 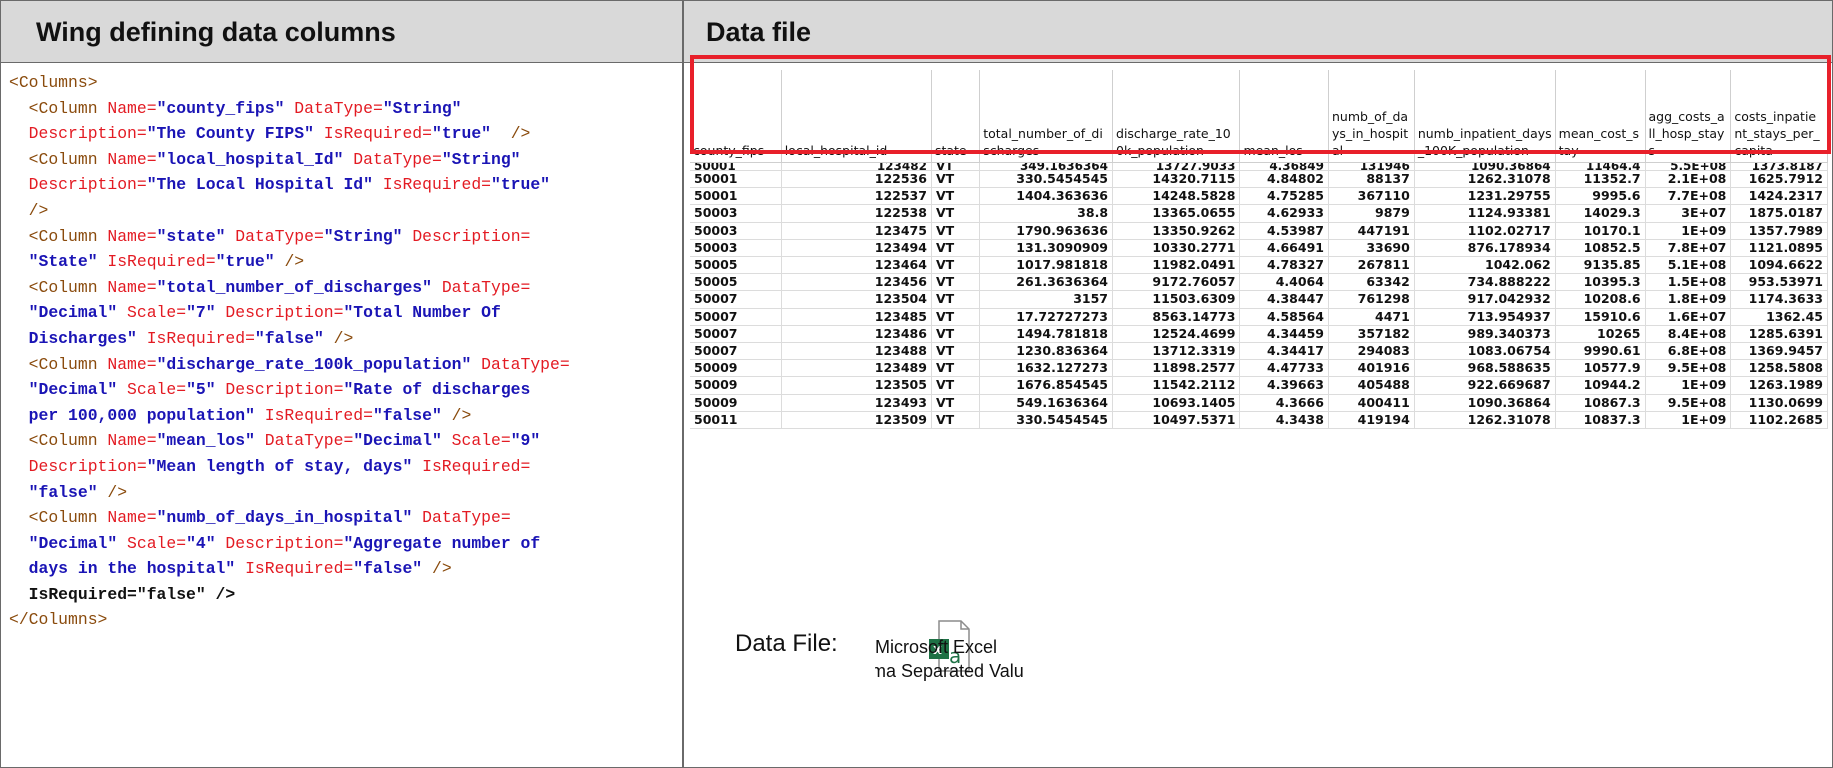 What do you see at coordinates (1371, 385) in the screenshot?
I see `table-cell: 405488` at bounding box center [1371, 385].